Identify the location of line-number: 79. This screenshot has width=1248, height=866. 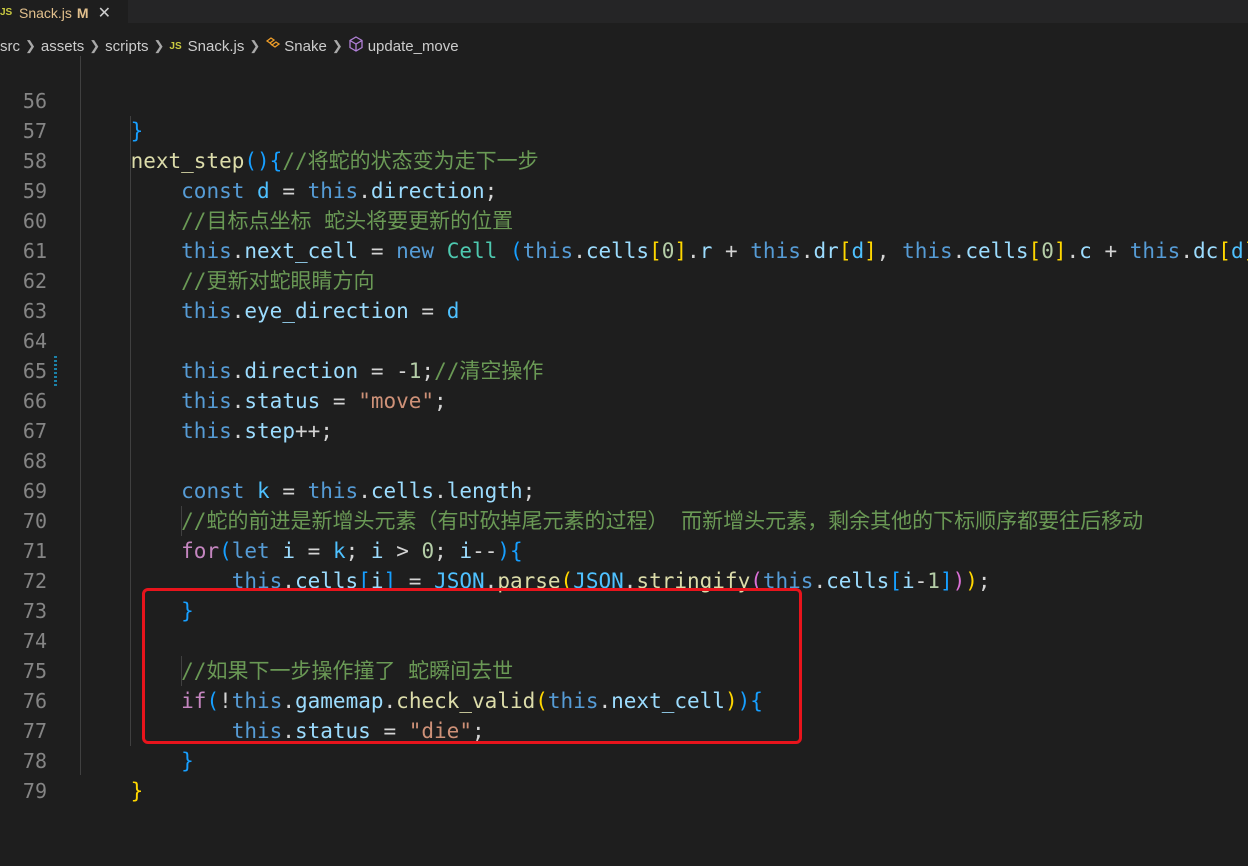
(34, 791).